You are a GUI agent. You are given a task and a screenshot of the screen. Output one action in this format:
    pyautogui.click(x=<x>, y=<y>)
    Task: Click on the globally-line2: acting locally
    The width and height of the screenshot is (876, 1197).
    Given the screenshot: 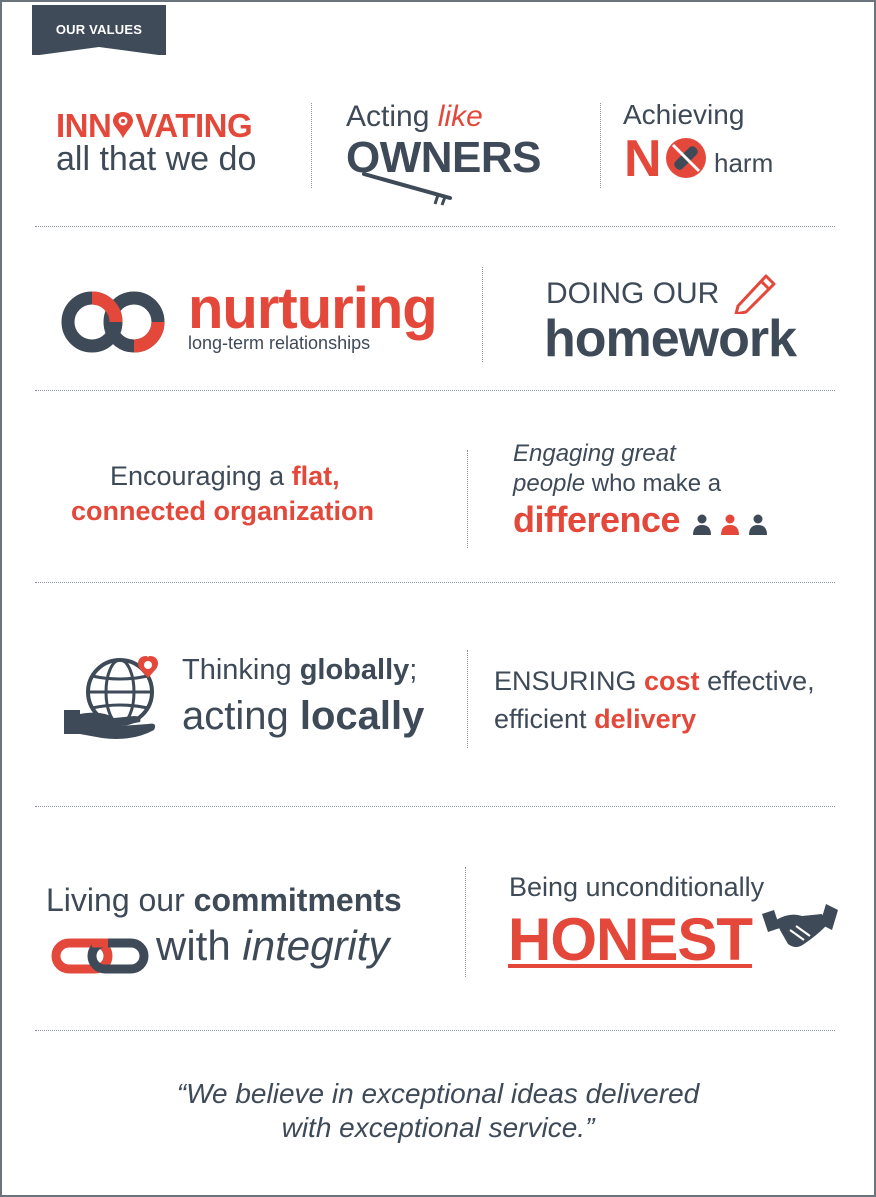 What is the action you would take?
    pyautogui.click(x=303, y=716)
    